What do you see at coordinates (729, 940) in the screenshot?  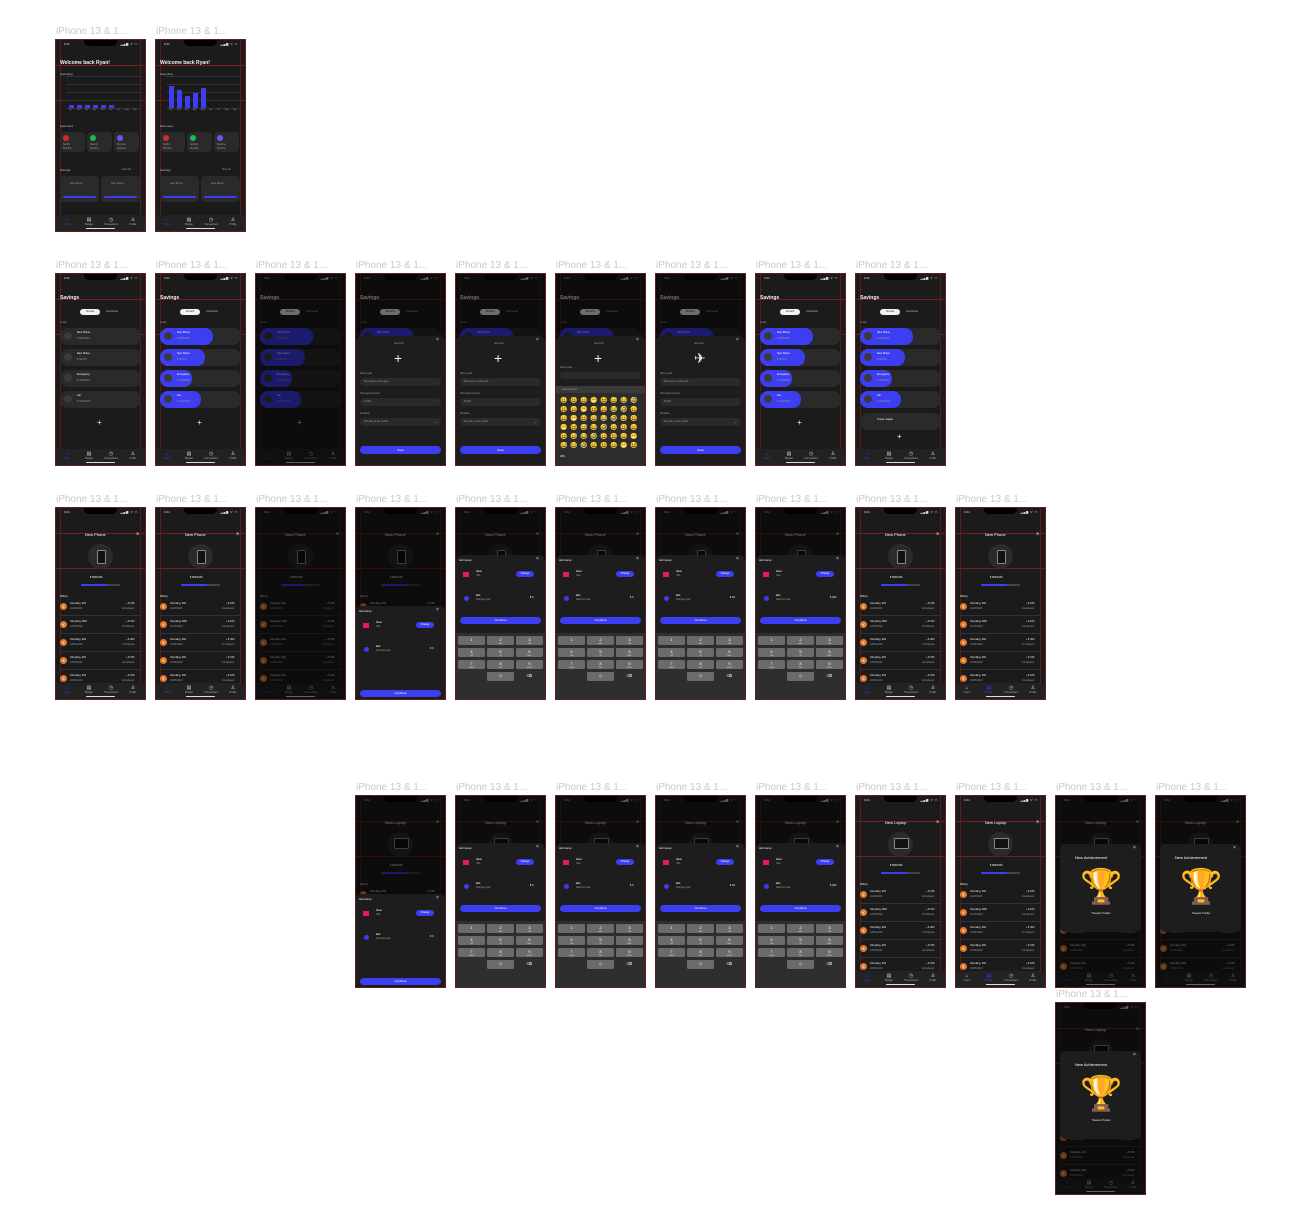 I see `key-6: 6 MNO` at bounding box center [729, 940].